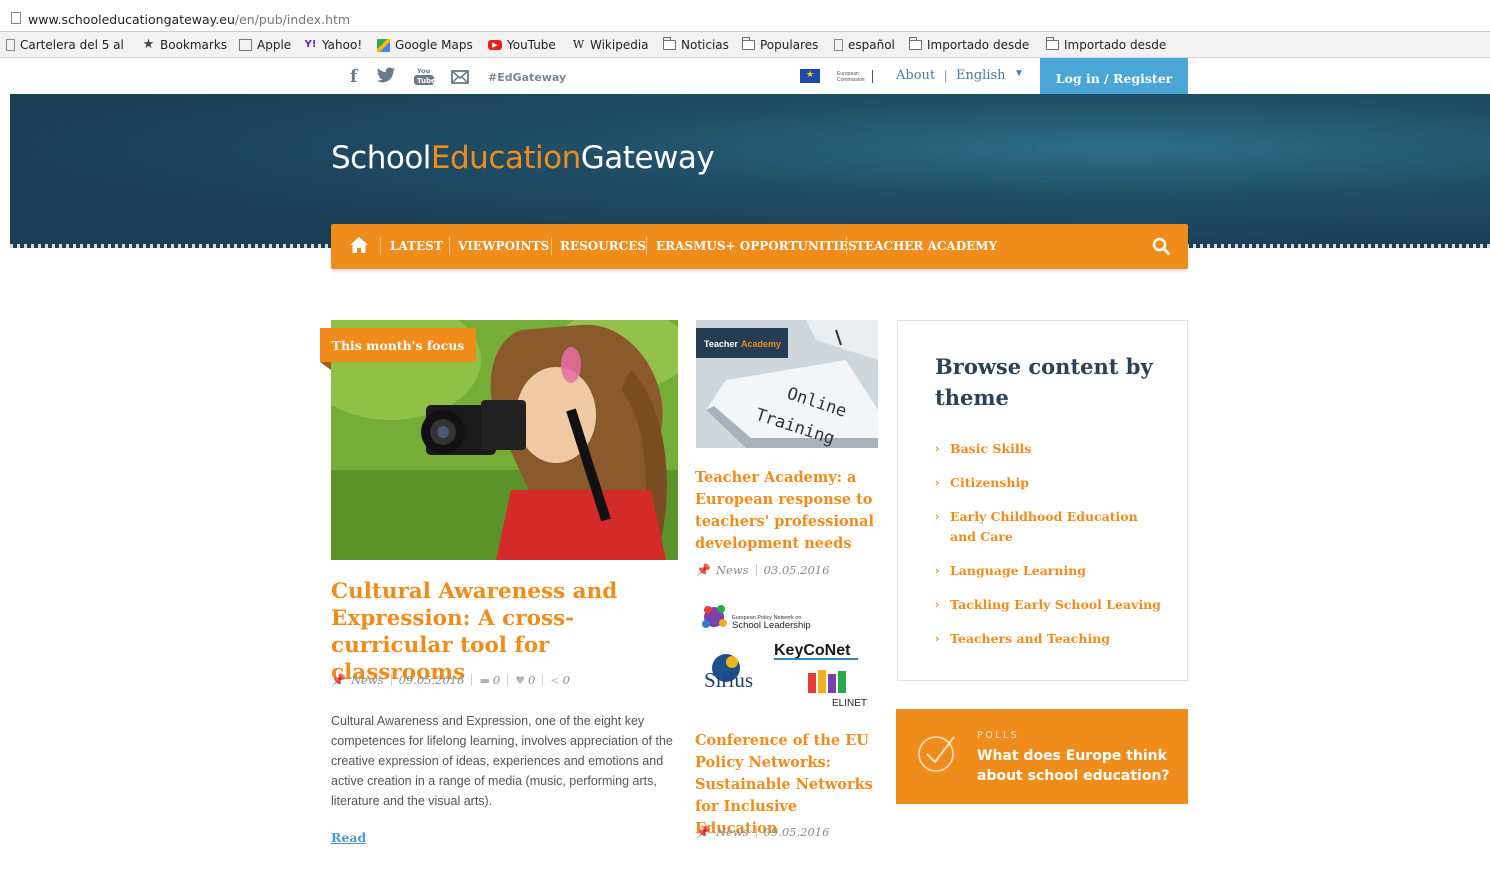 The image size is (1490, 872). What do you see at coordinates (1030, 638) in the screenshot?
I see `theme-label: Teachers and Teaching` at bounding box center [1030, 638].